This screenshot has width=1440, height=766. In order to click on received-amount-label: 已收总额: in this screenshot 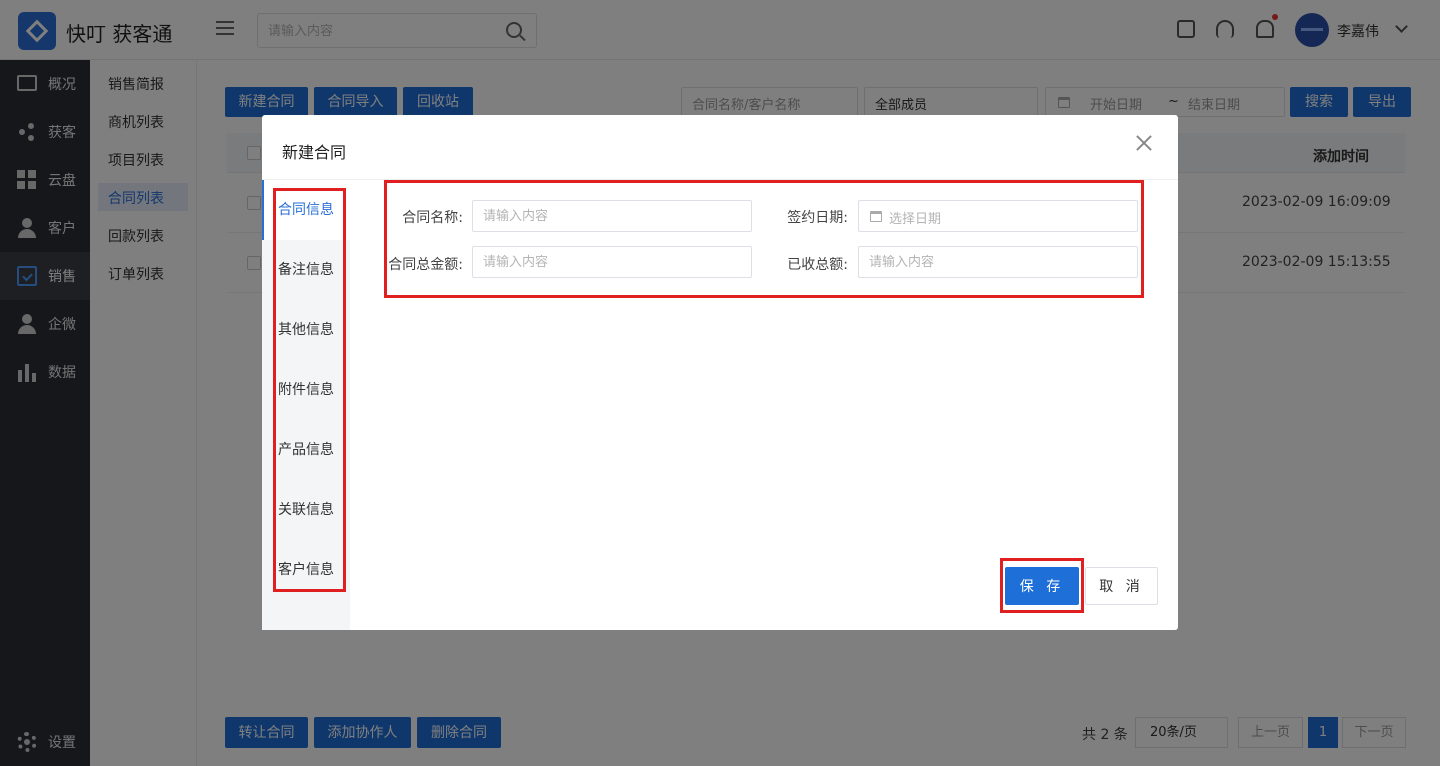, I will do `click(817, 265)`.